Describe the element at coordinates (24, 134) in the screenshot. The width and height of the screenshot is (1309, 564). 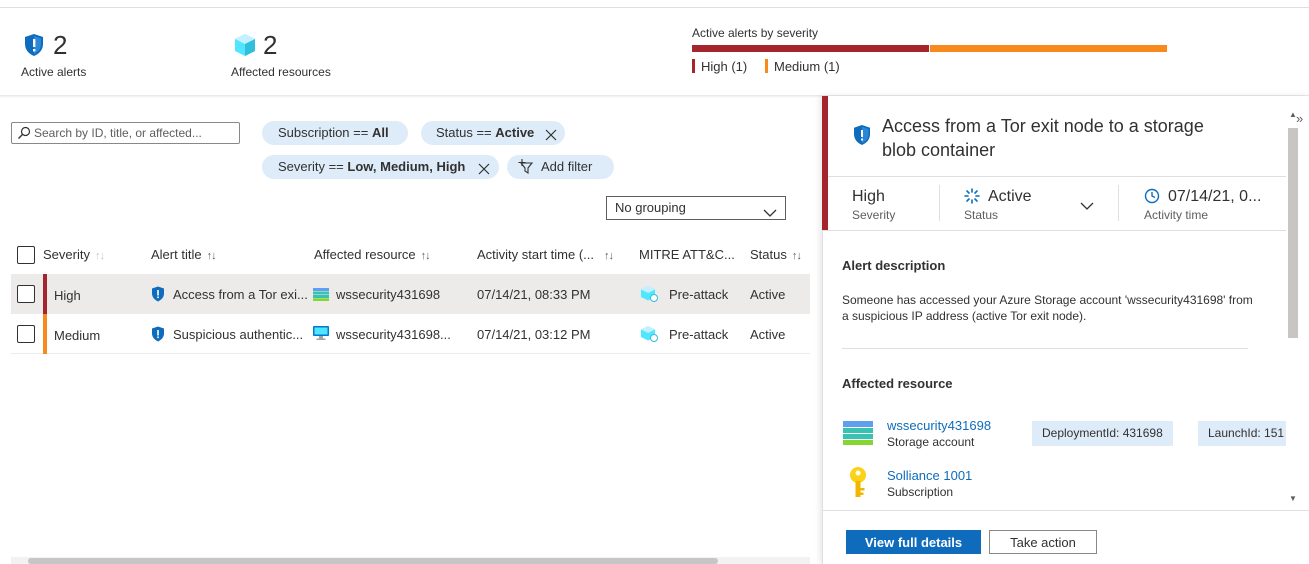
I see `search-icon` at that location.